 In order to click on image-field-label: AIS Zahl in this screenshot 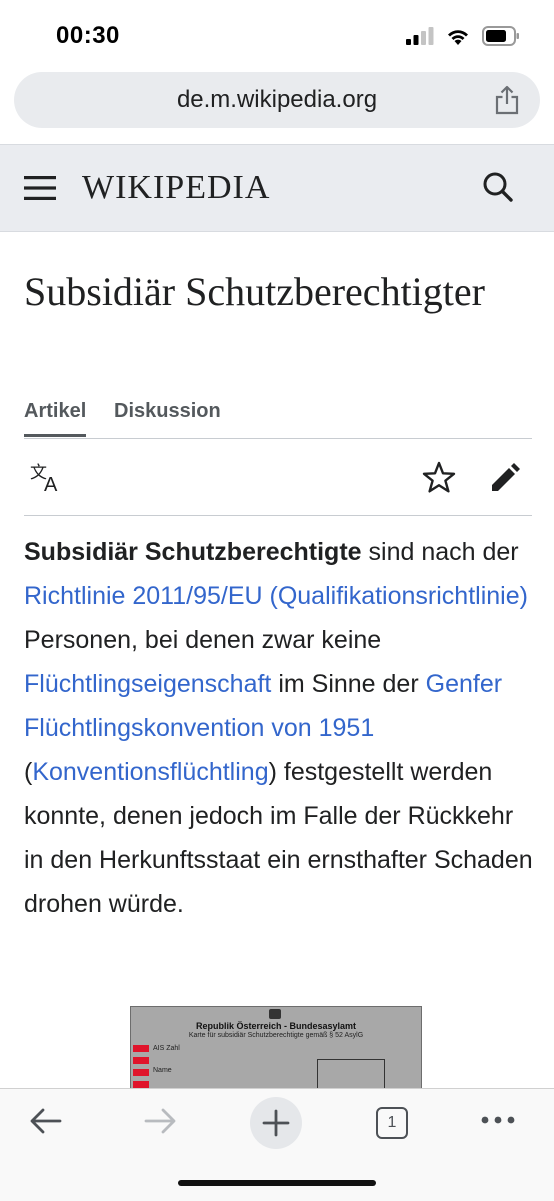, I will do `click(166, 1048)`.